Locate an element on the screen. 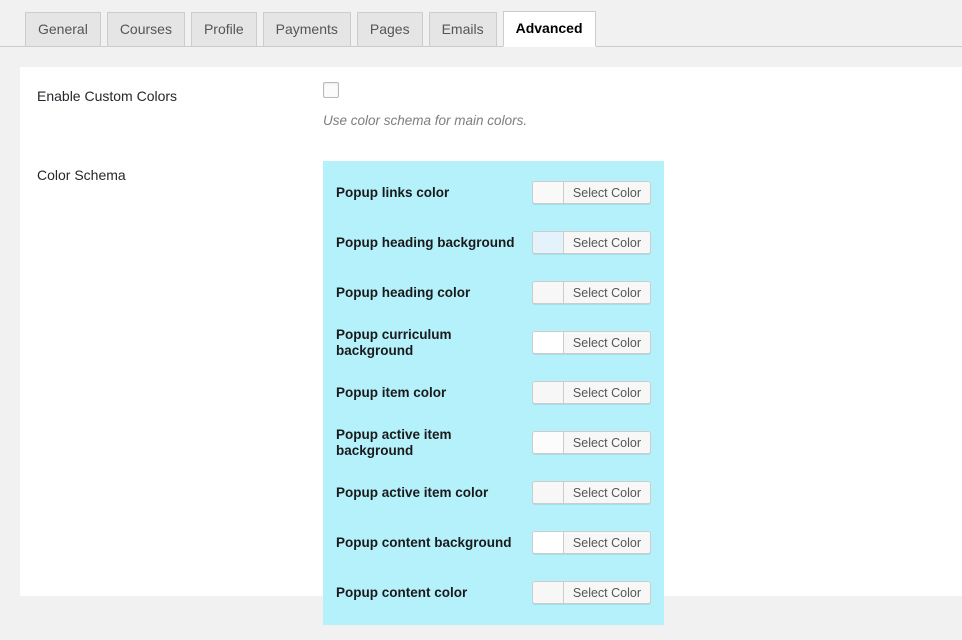 The width and height of the screenshot is (962, 640). tab-general: General is located at coordinates (63, 29).